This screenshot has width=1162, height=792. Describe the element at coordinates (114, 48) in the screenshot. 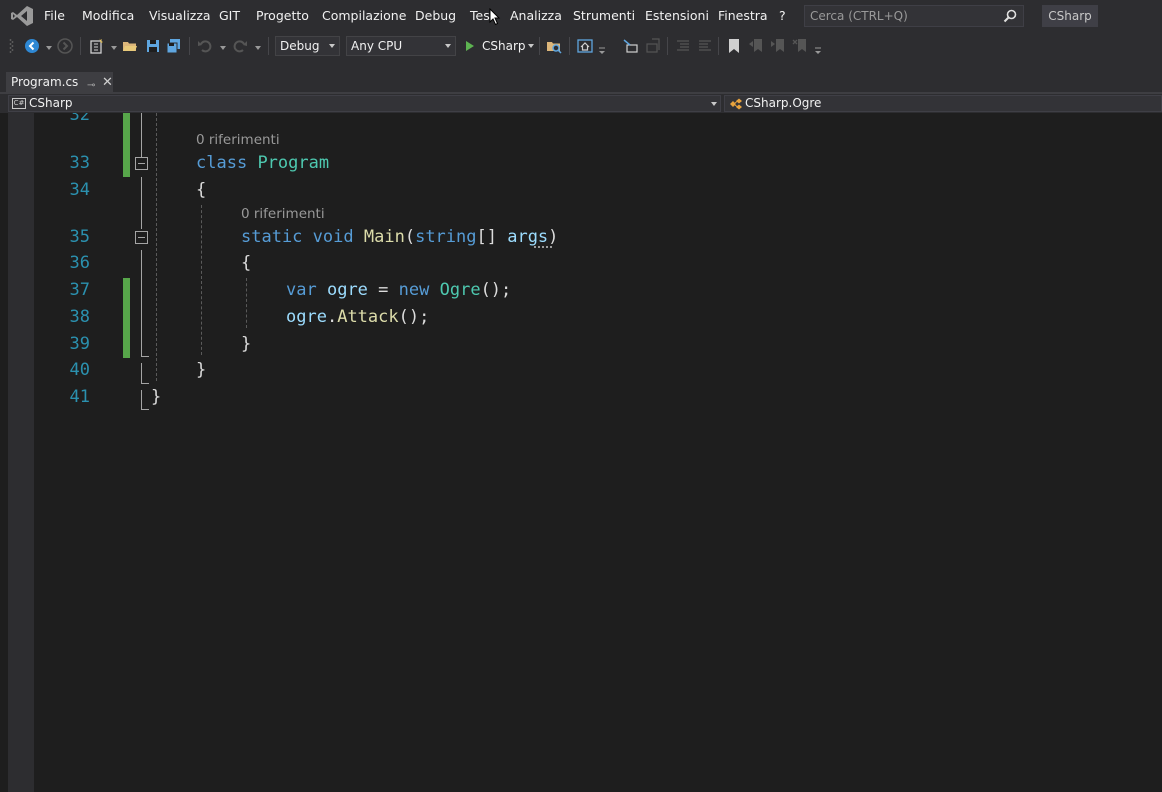

I see `new-dropdown-arrow-icon` at that location.